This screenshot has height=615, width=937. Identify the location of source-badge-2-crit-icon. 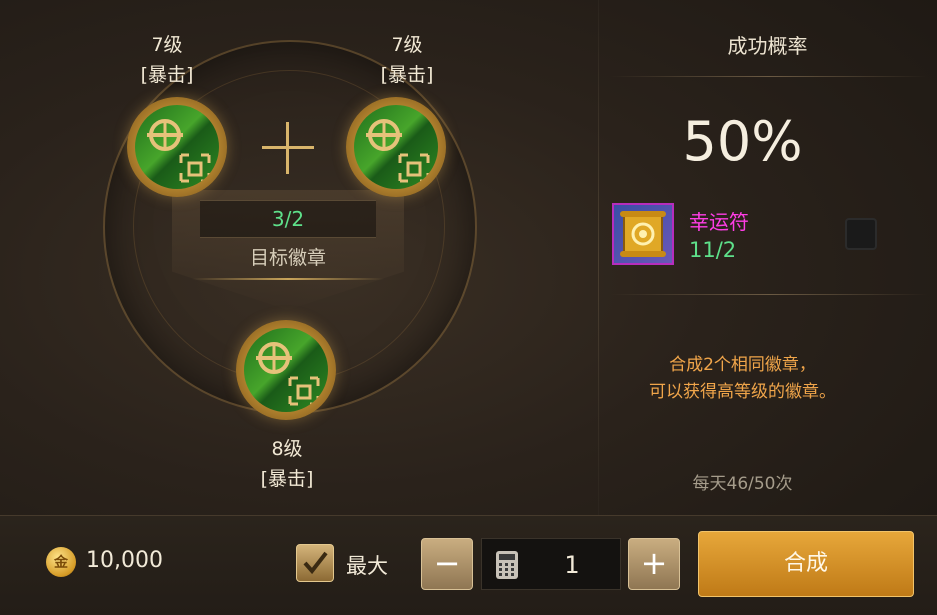
(396, 147).